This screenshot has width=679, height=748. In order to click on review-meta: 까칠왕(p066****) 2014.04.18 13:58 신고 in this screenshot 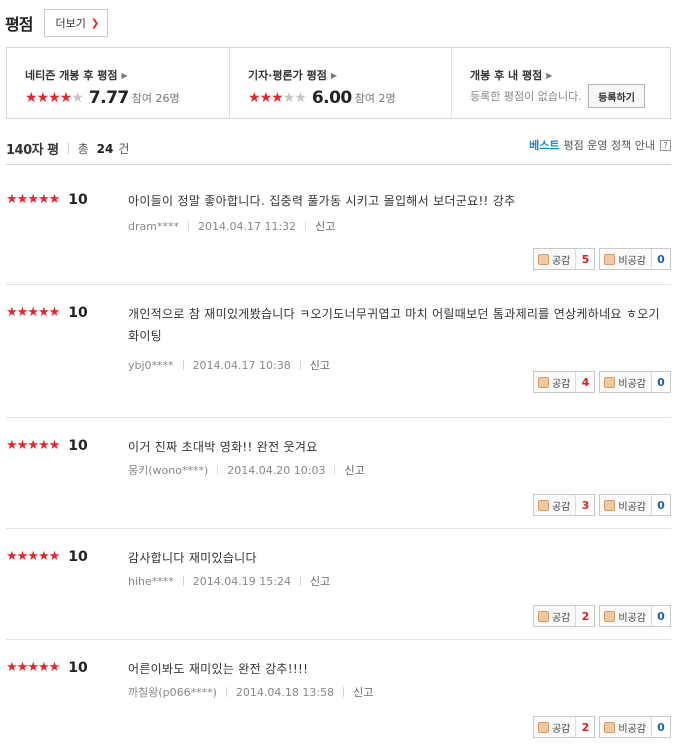, I will do `click(250, 692)`.